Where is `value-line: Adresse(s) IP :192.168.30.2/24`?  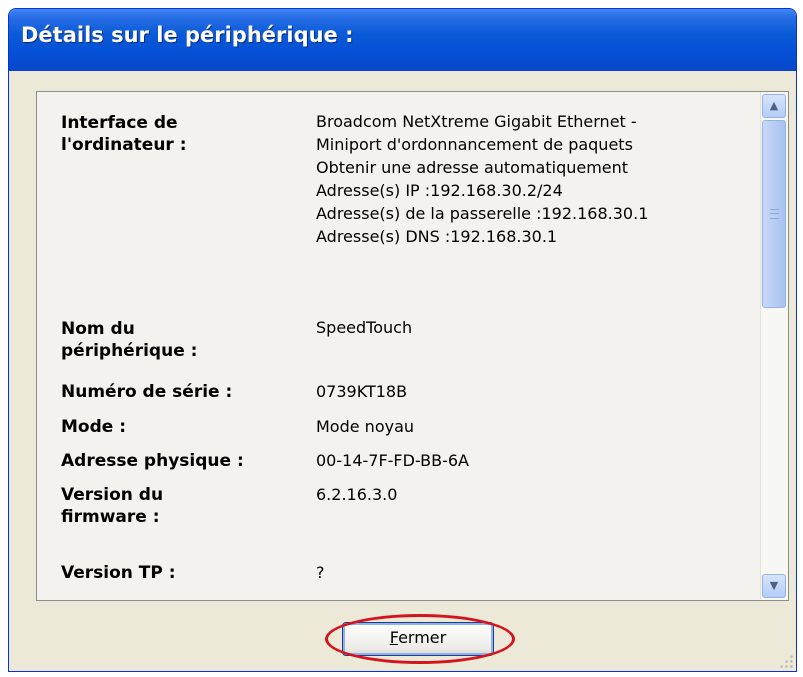 value-line: Adresse(s) IP :192.168.30.2/24 is located at coordinates (439, 190).